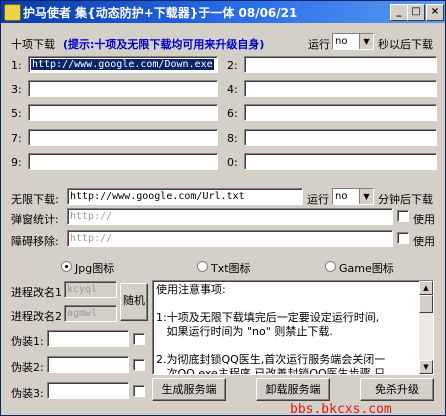  What do you see at coordinates (35, 199) in the screenshot?
I see `unlimited-download-label: 无限下载:` at bounding box center [35, 199].